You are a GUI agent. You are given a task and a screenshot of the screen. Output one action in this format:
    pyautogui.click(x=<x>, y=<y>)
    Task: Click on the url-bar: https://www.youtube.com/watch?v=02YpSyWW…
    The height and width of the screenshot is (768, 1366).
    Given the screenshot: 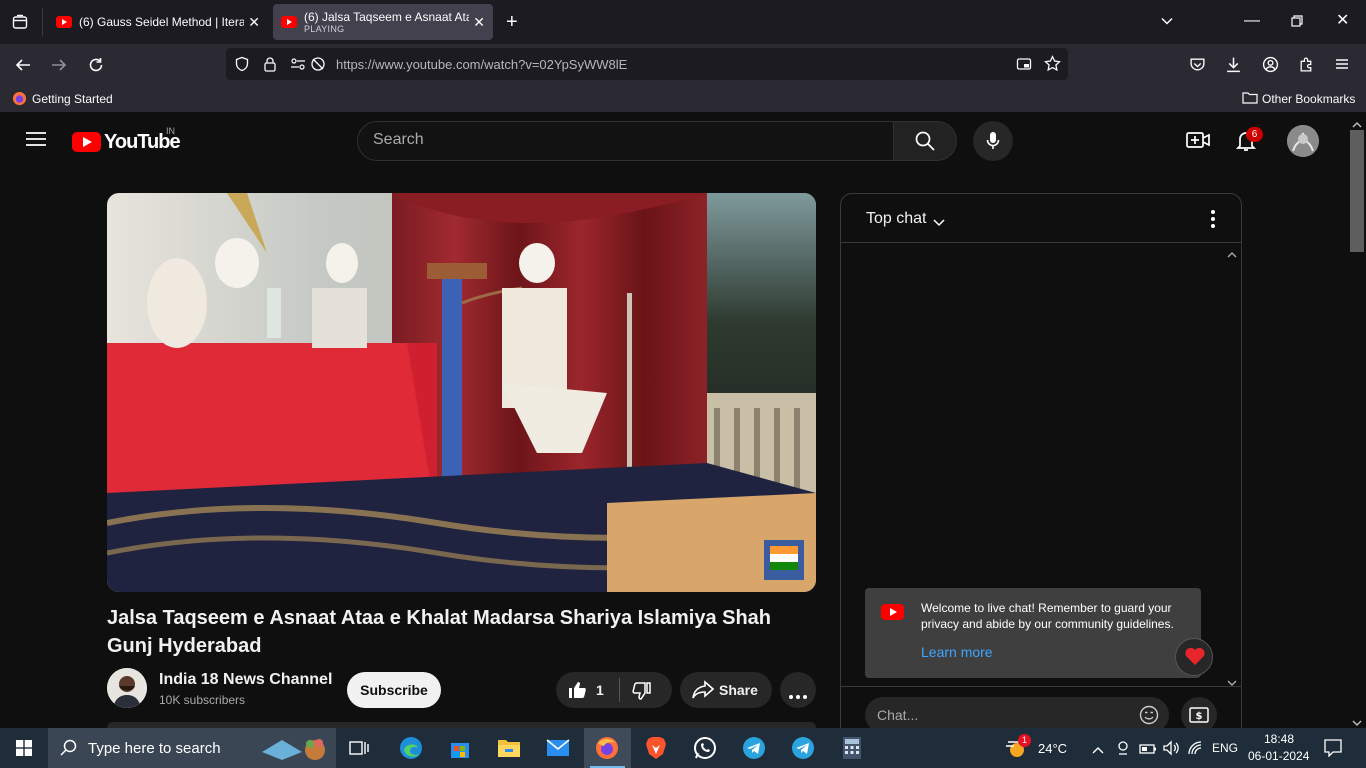 What is the action you would take?
    pyautogui.click(x=647, y=64)
    